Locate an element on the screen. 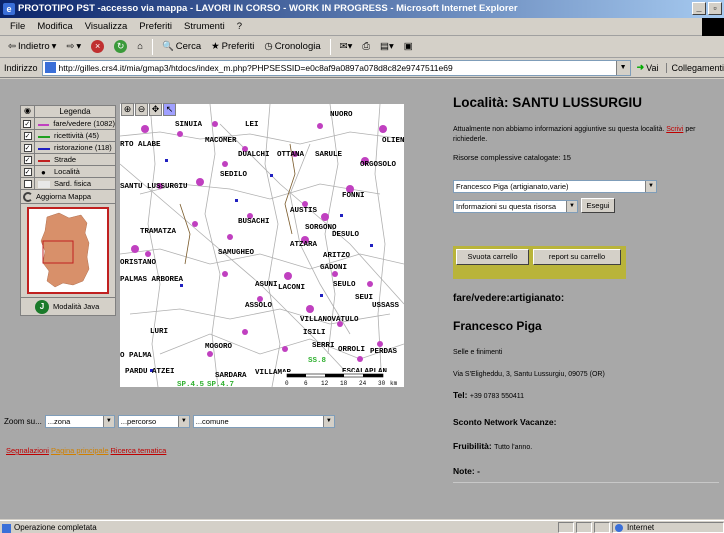 The width and height of the screenshot is (724, 533). legend-item-sard-fisica: Sard. fisica is located at coordinates (68, 183).